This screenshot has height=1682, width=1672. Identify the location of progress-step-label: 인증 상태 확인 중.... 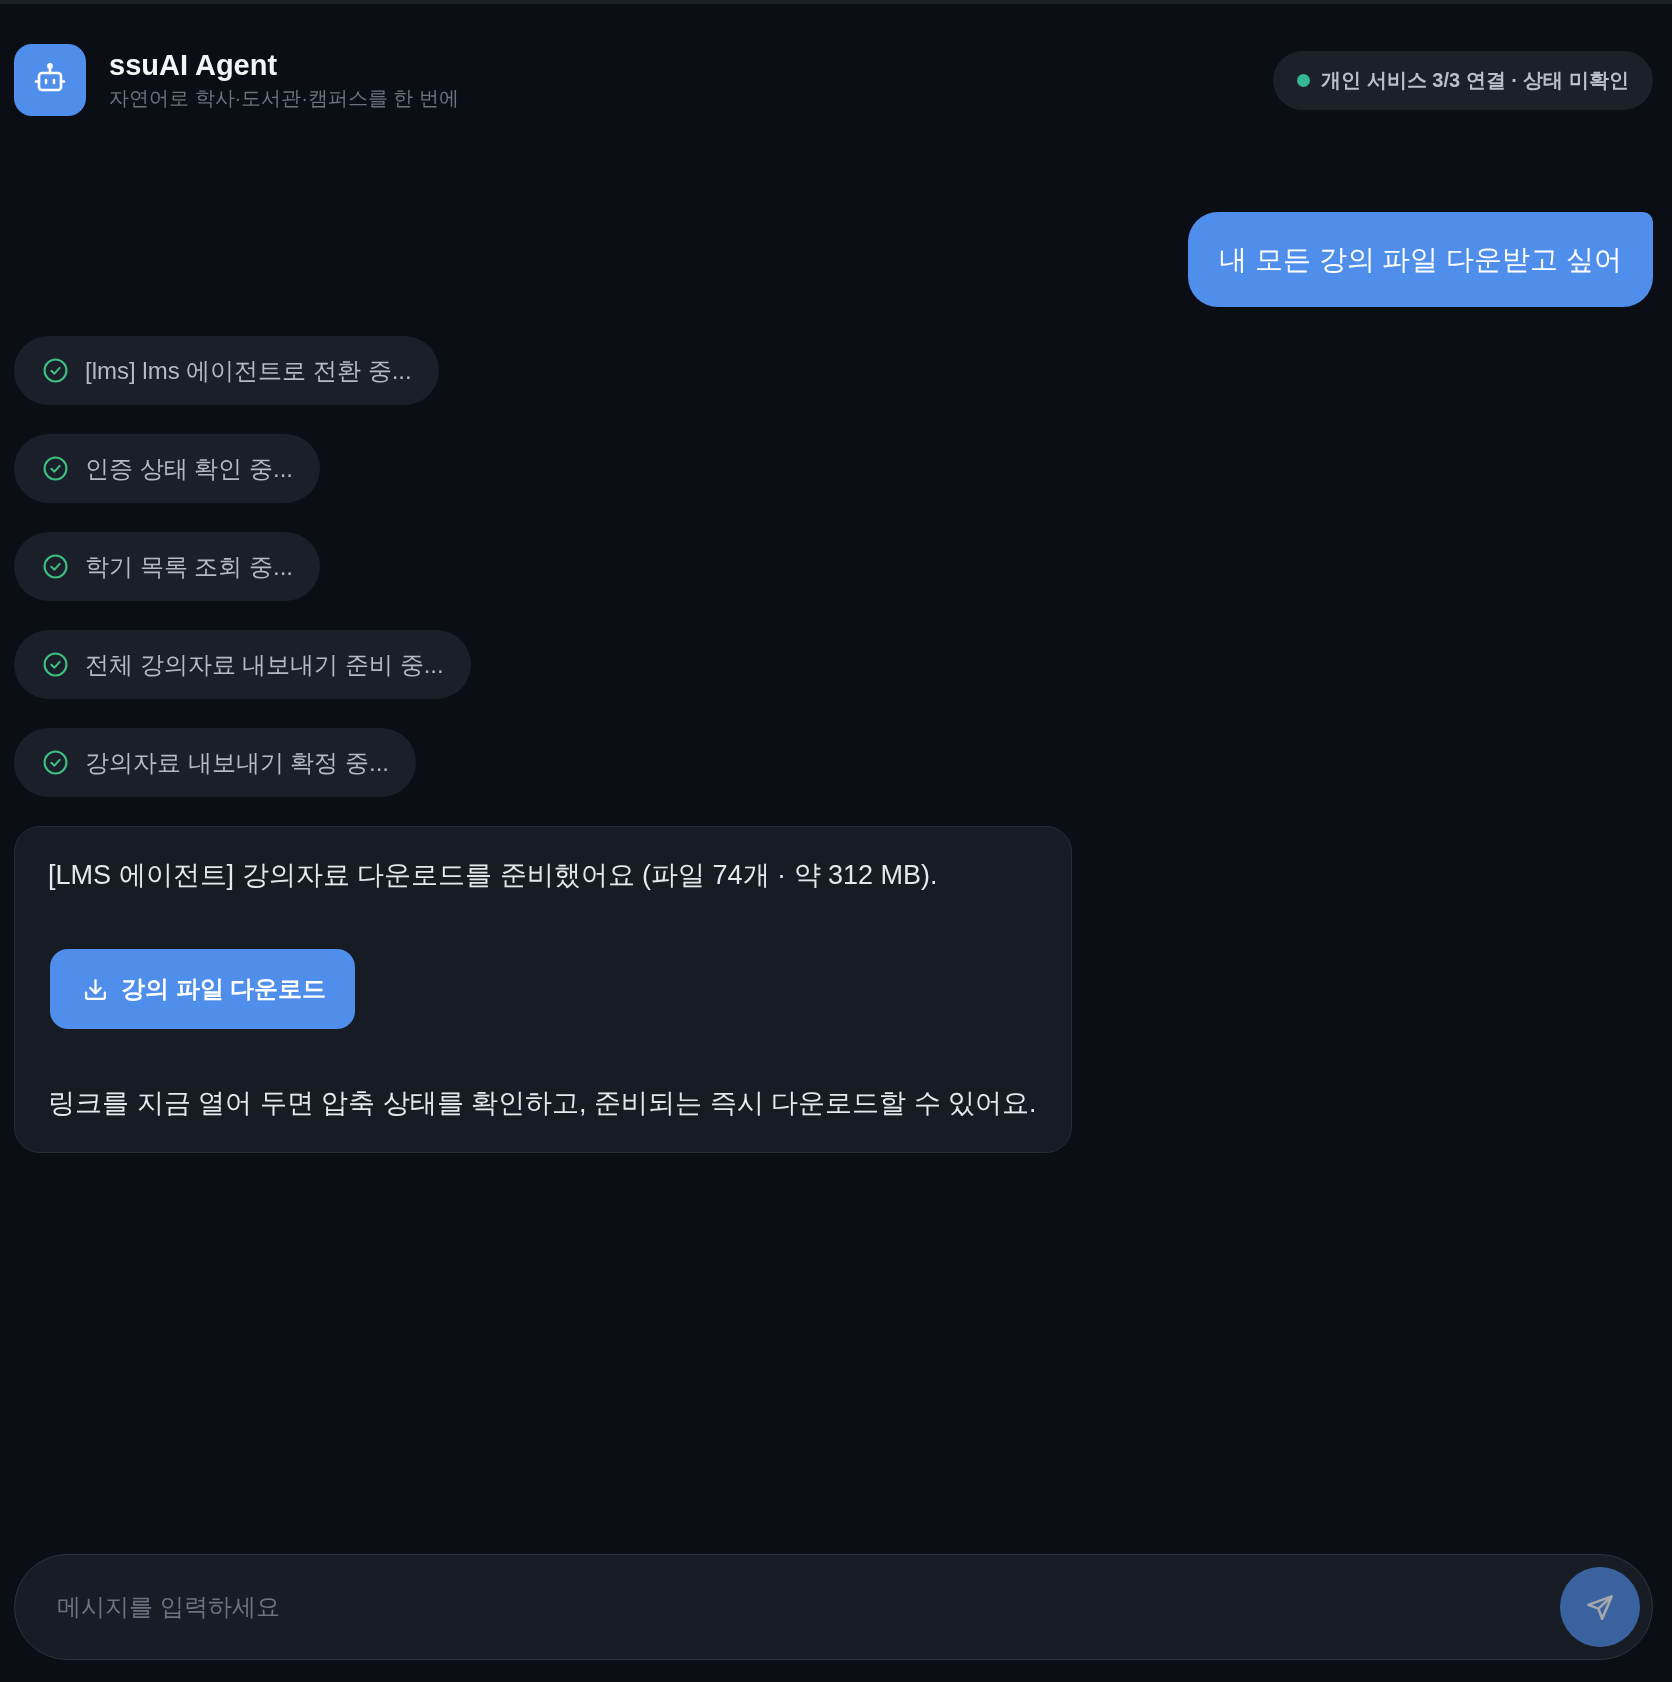
(189, 468).